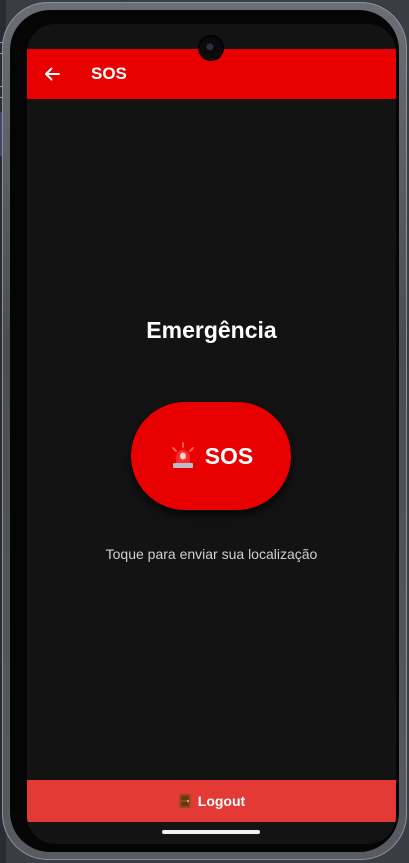 This screenshot has width=409, height=863. What do you see at coordinates (221, 801) in the screenshot?
I see `logout-label: Logout` at bounding box center [221, 801].